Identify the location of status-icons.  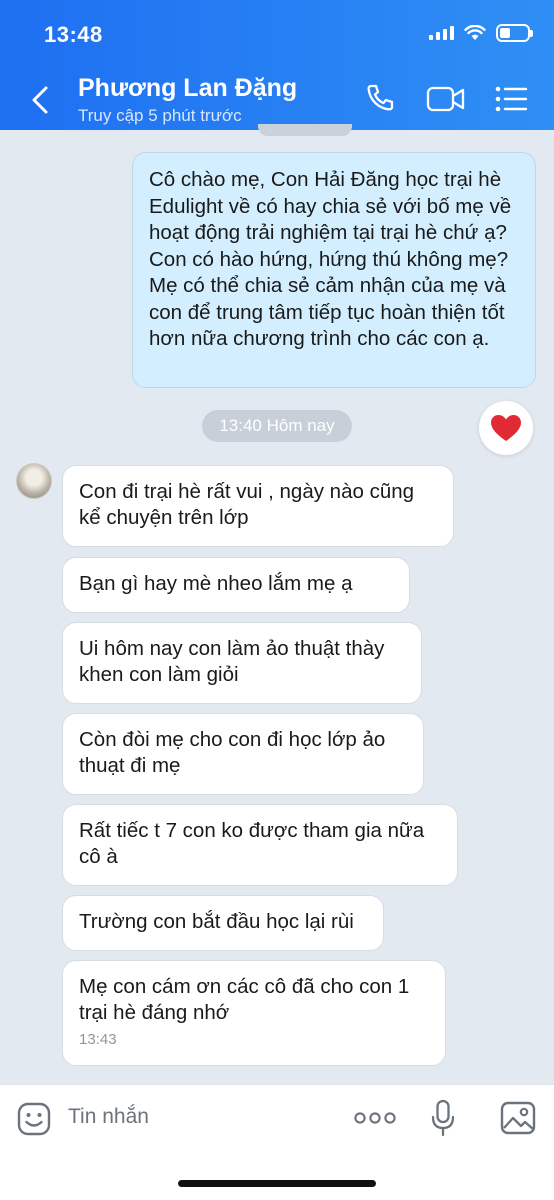
(481, 33).